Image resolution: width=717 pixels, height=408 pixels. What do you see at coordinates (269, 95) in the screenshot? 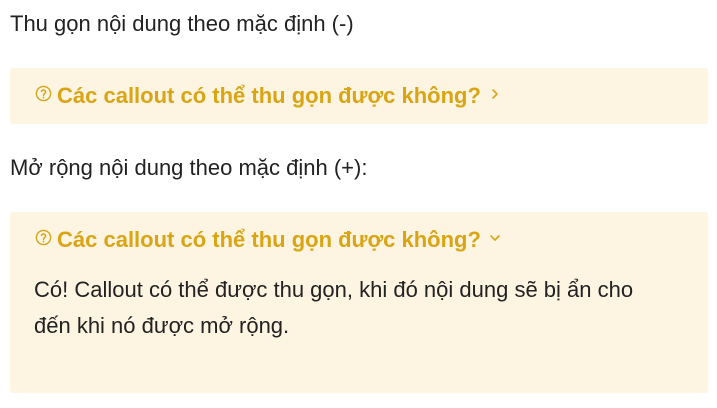
I see `collapsed-callout-title: Các callout có thể thu gọn được không?` at bounding box center [269, 95].